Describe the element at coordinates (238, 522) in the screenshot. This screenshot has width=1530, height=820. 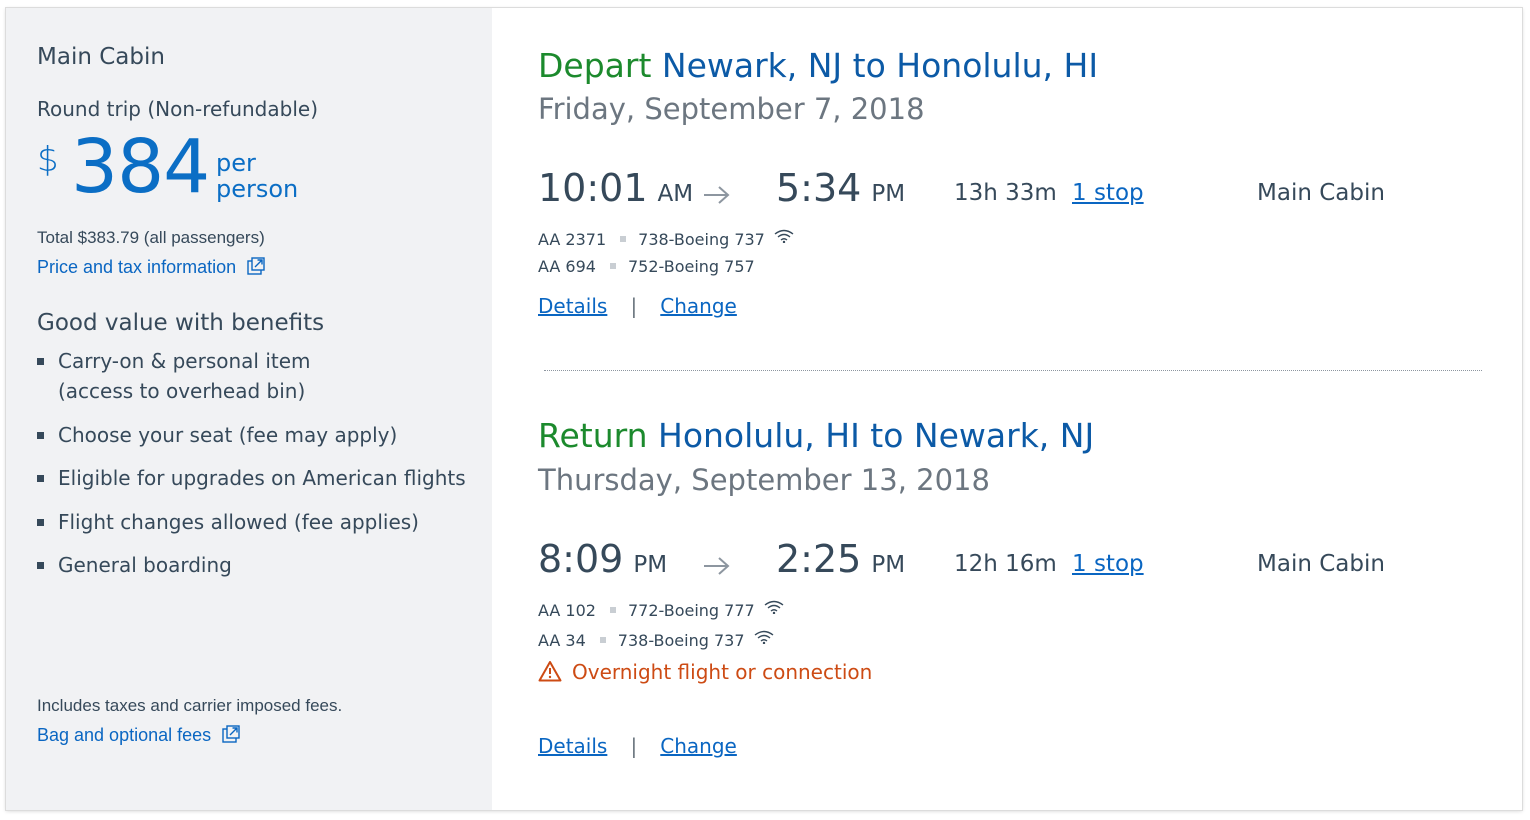
I see `benefit-text: Flight changes allowed (fee applies)` at that location.